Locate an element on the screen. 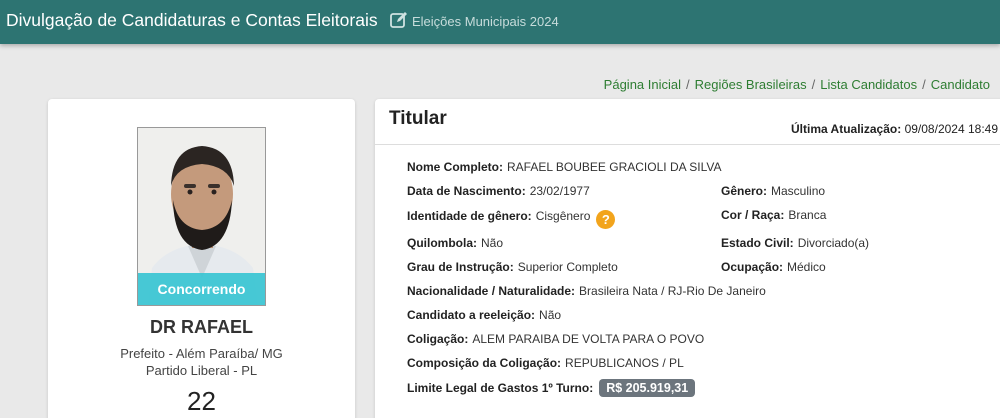 This screenshot has height=418, width=1000. candidate-ballot-name: DR RAFAEL is located at coordinates (201, 327).